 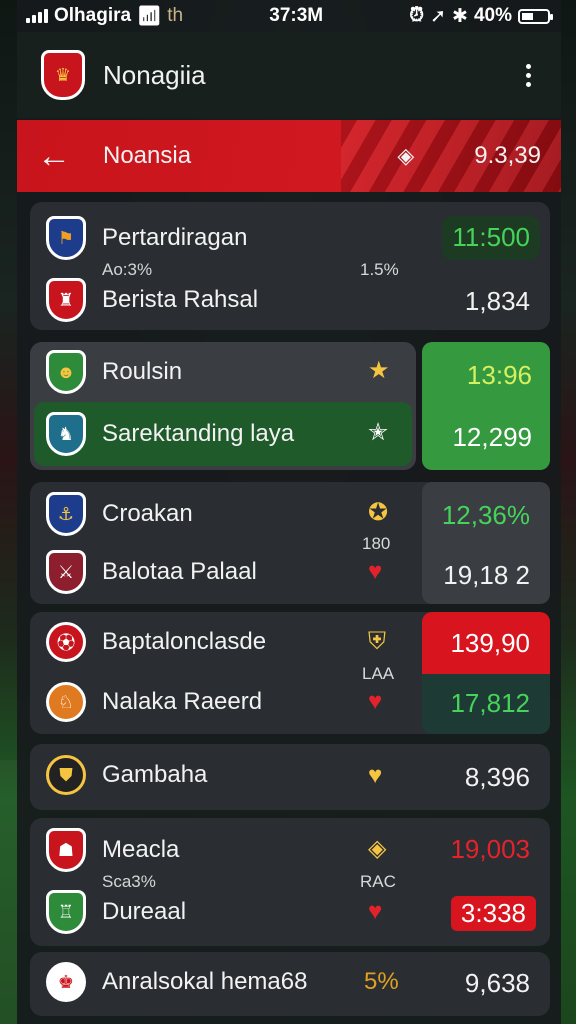 What do you see at coordinates (535, 16) in the screenshot?
I see `battery-icon` at bounding box center [535, 16].